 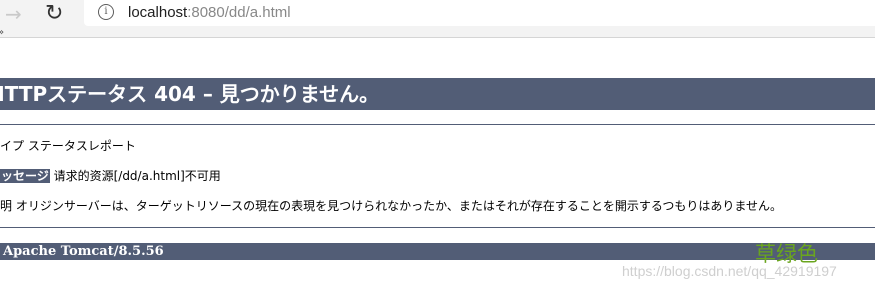 What do you see at coordinates (190, 94) in the screenshot?
I see `page-title: HTTPステータス 404 – 見つかりません。` at bounding box center [190, 94].